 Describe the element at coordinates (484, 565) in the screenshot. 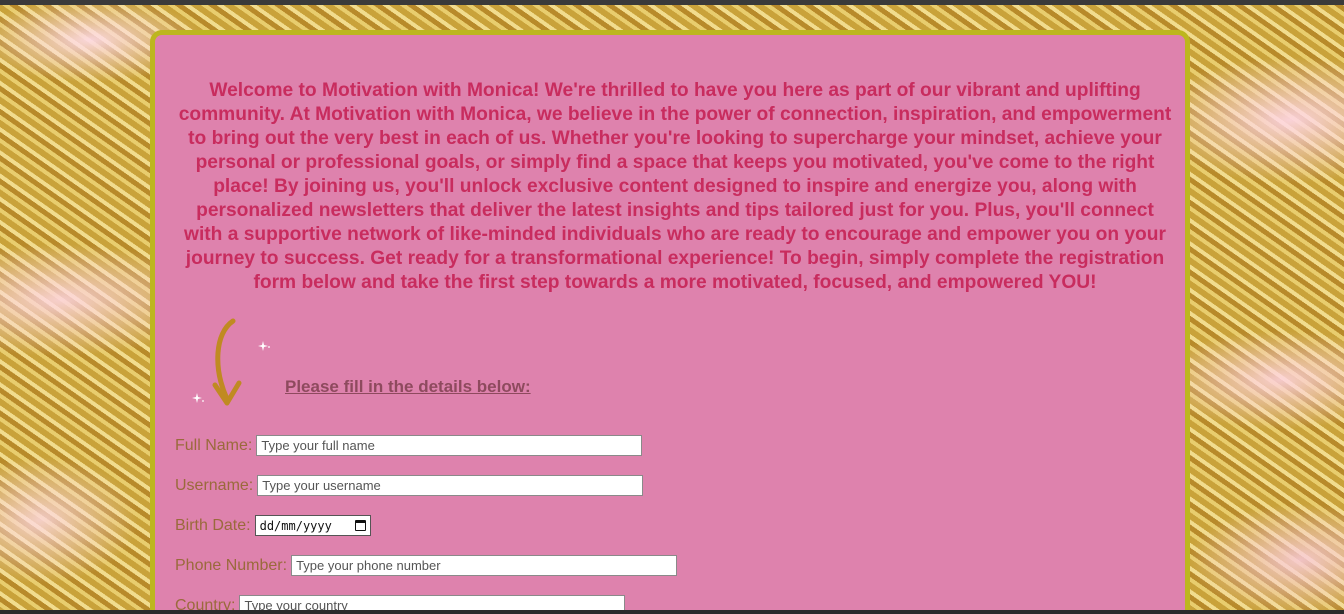

I see `phone-input` at that location.